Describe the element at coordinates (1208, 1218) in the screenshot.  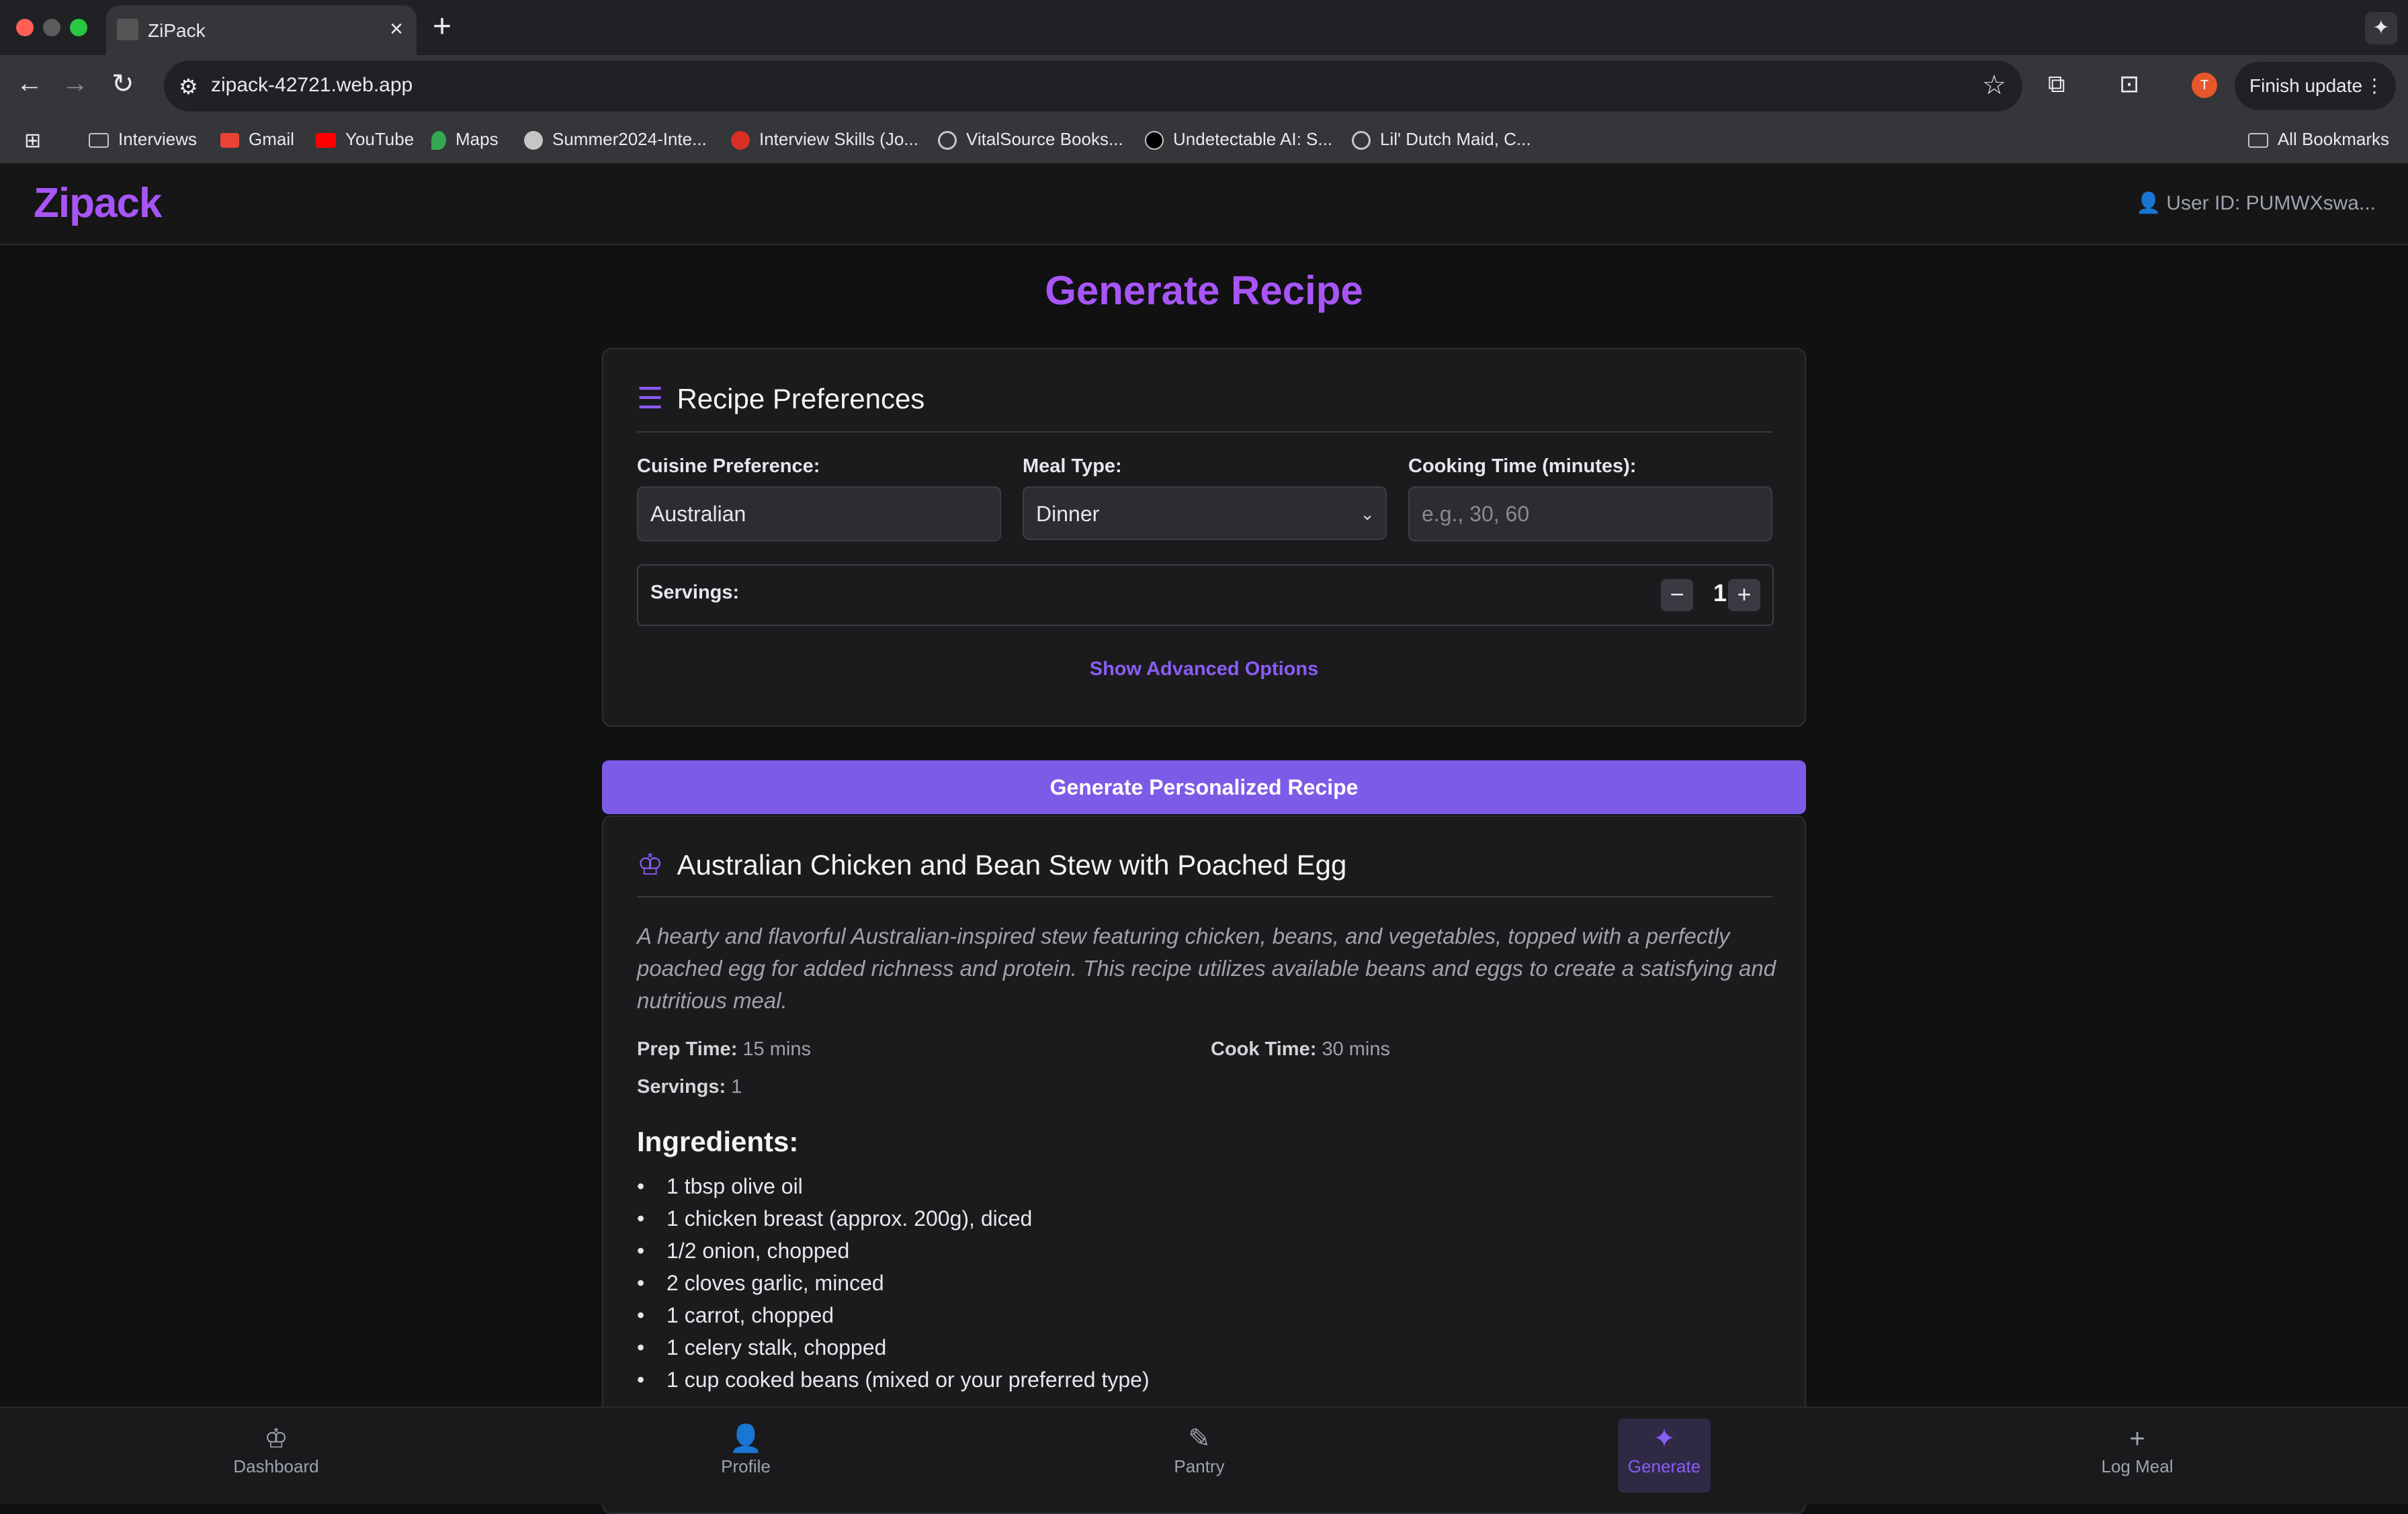
I see `list-item: 1 chicken breast (approx. 200g), diced` at that location.